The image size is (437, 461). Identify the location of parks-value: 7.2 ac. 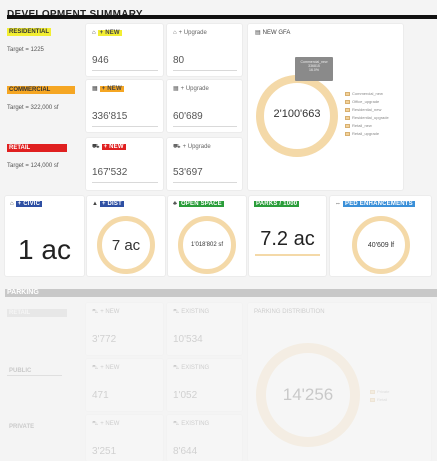
(287, 239).